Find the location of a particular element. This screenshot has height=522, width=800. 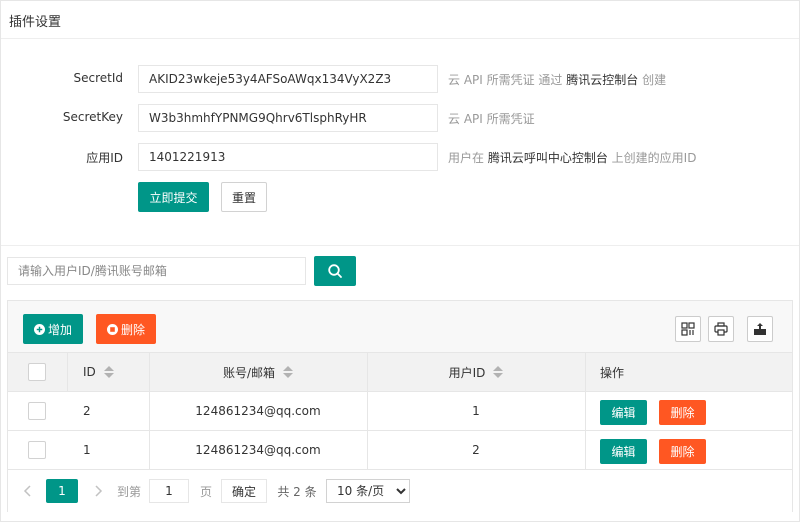

secret-key-tip: 云 API 所需凭证 is located at coordinates (491, 119).